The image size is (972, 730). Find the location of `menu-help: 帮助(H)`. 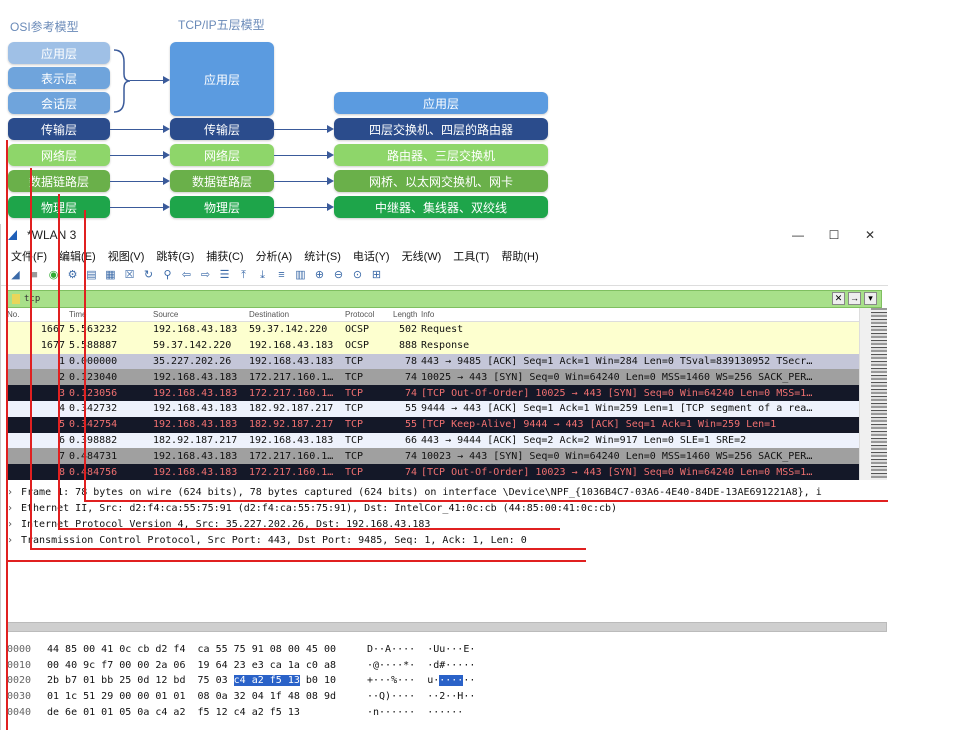

menu-help: 帮助(H) is located at coordinates (519, 256).